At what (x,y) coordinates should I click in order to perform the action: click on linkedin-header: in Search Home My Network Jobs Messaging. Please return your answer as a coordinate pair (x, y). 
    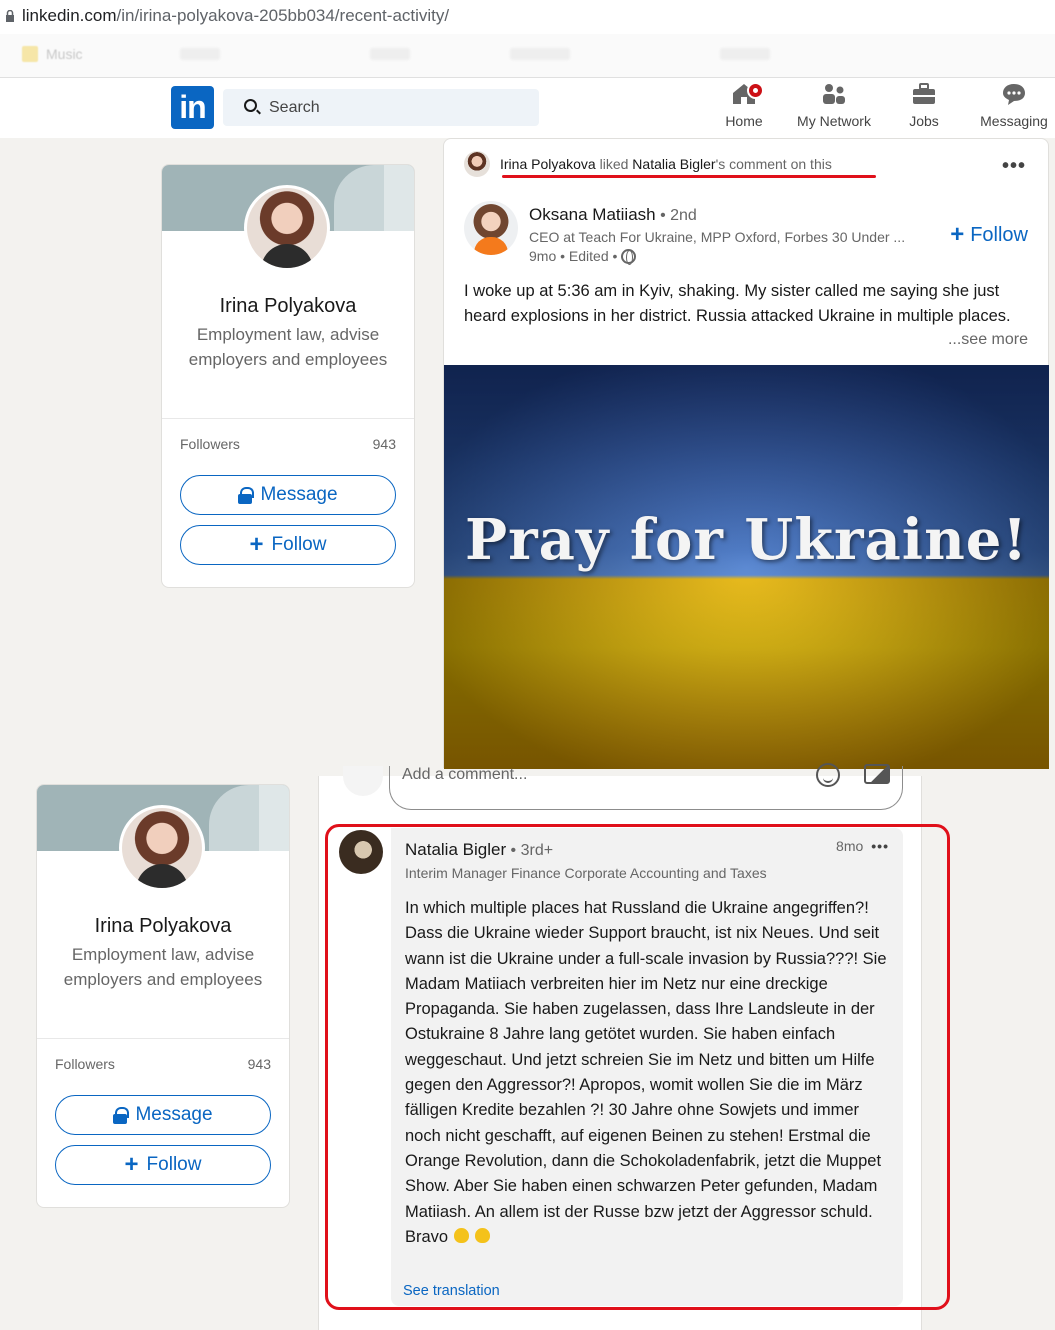
    Looking at the image, I should click on (527, 108).